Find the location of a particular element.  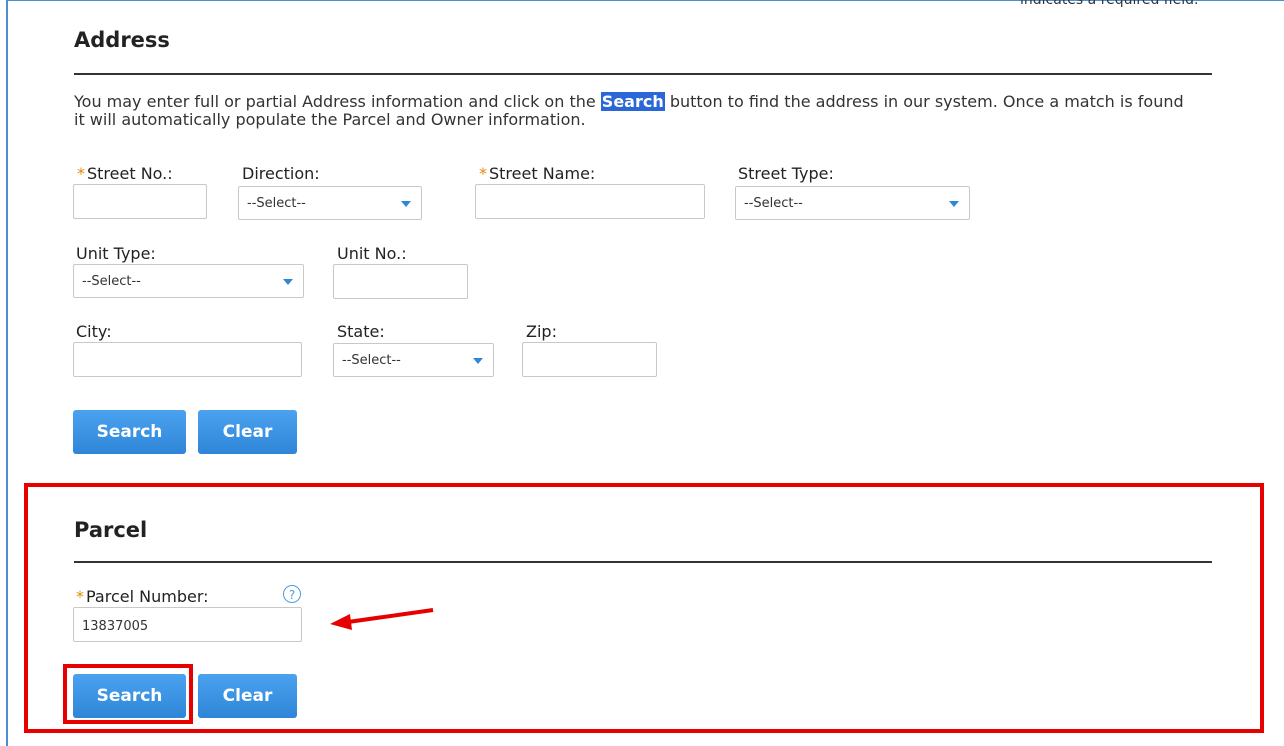

street-type-label: Street Type: is located at coordinates (786, 173).